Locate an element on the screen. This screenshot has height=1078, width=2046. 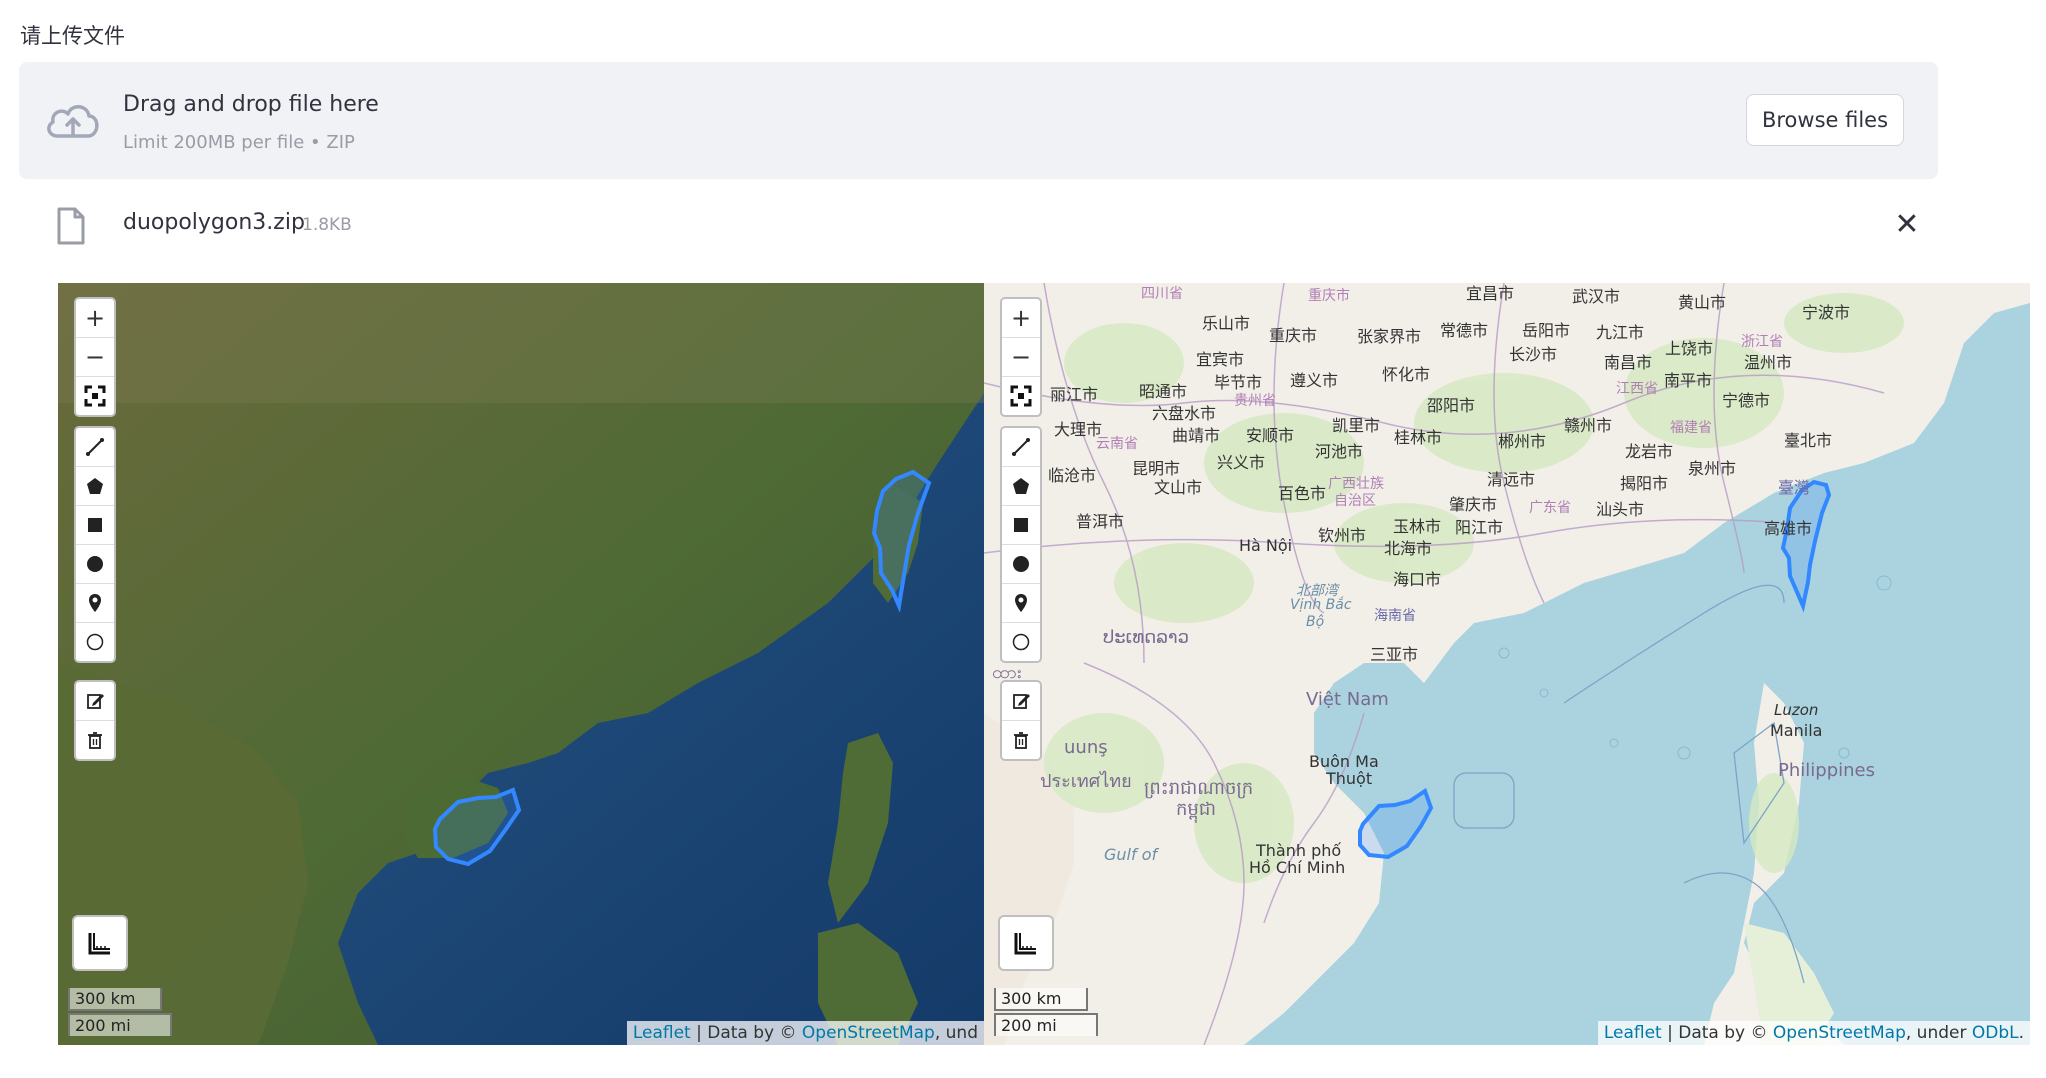
map-label-vinhbac: Vịnh Bắc is located at coordinates (1321, 605).